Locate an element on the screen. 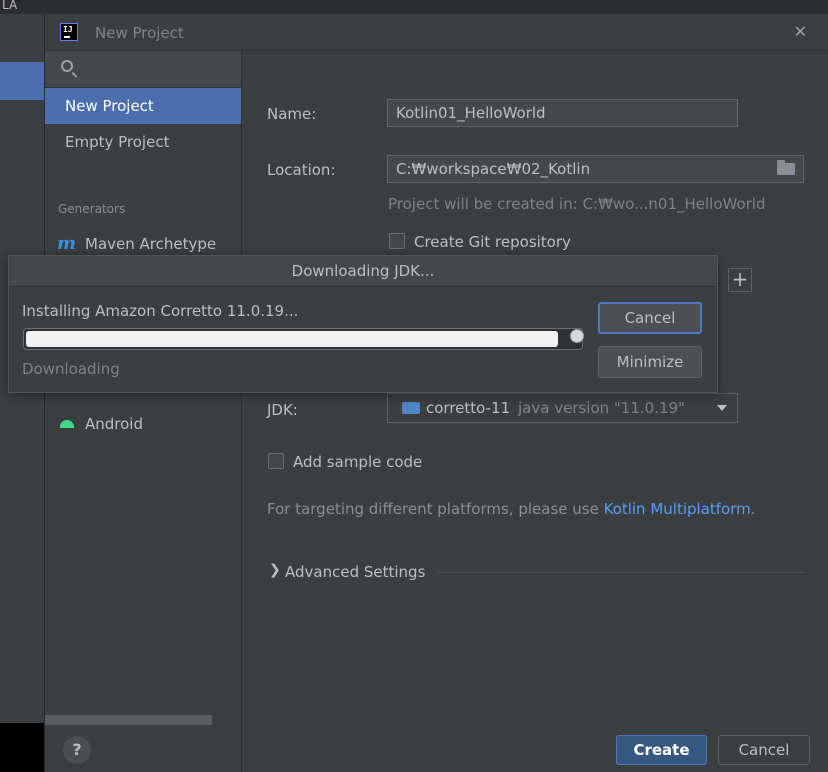  intellij-icon-text: IJ is located at coordinates (68, 29).